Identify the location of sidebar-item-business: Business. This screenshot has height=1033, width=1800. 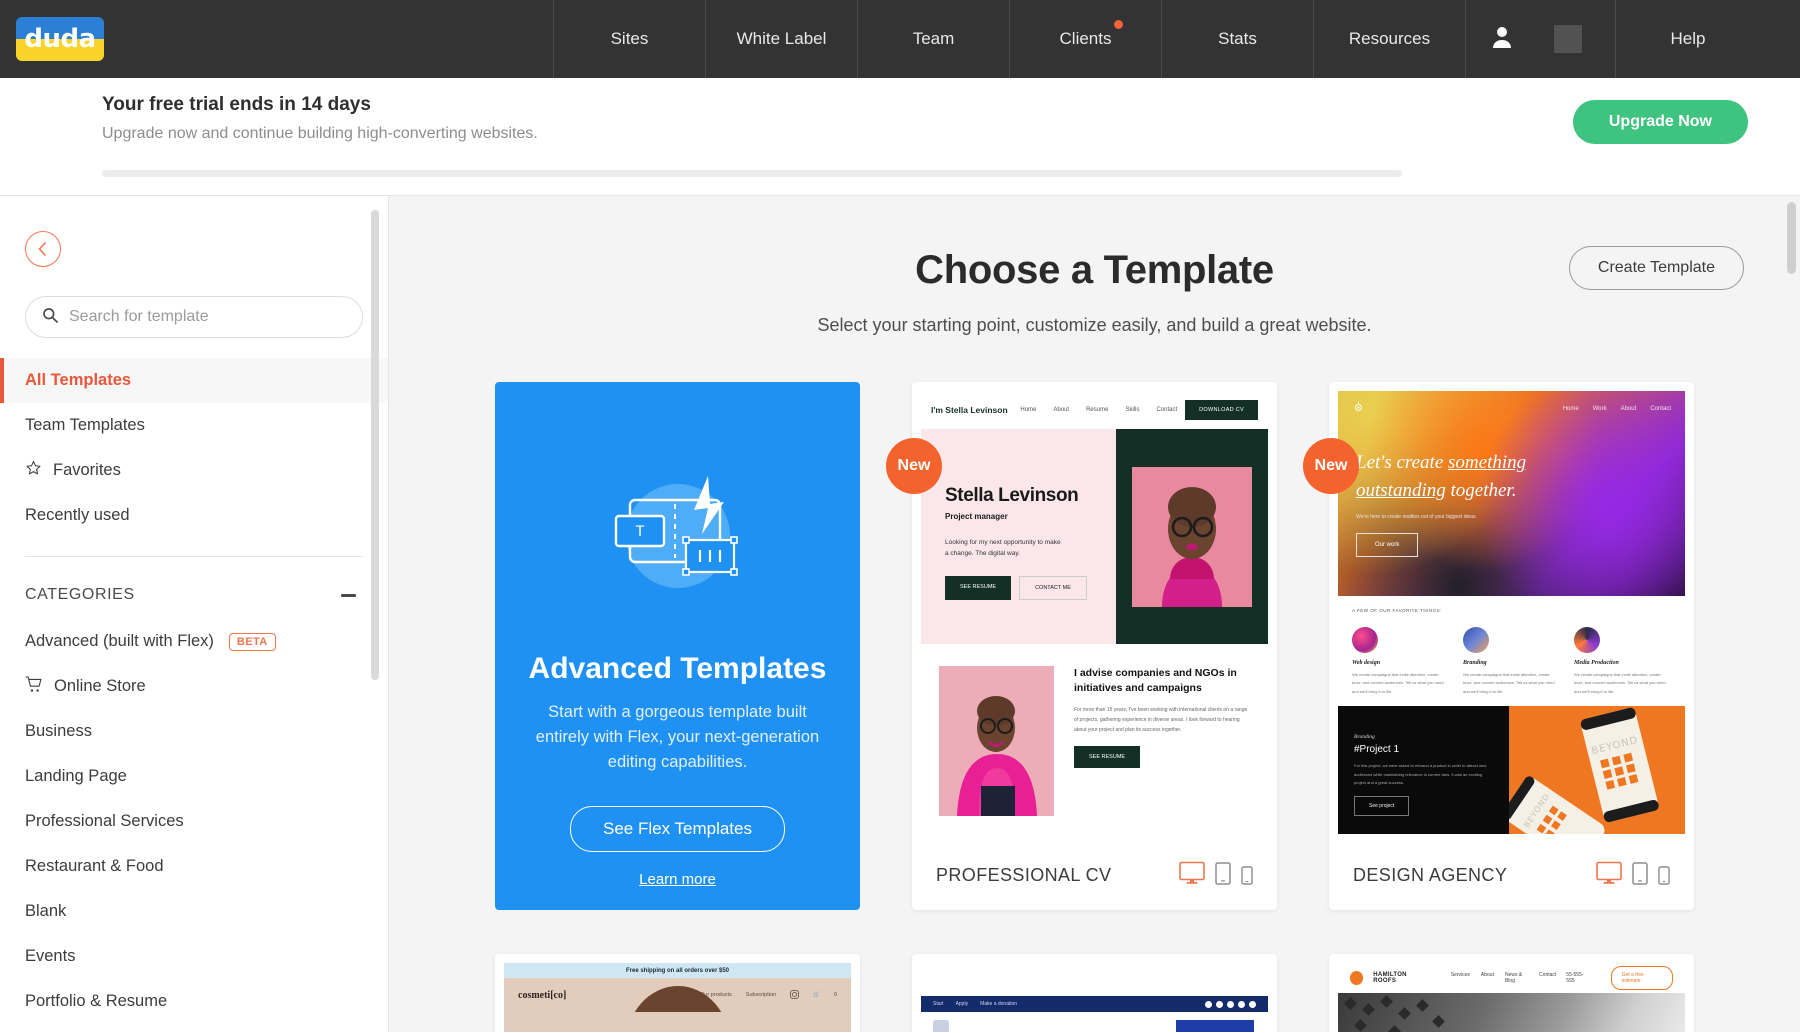
(194, 731).